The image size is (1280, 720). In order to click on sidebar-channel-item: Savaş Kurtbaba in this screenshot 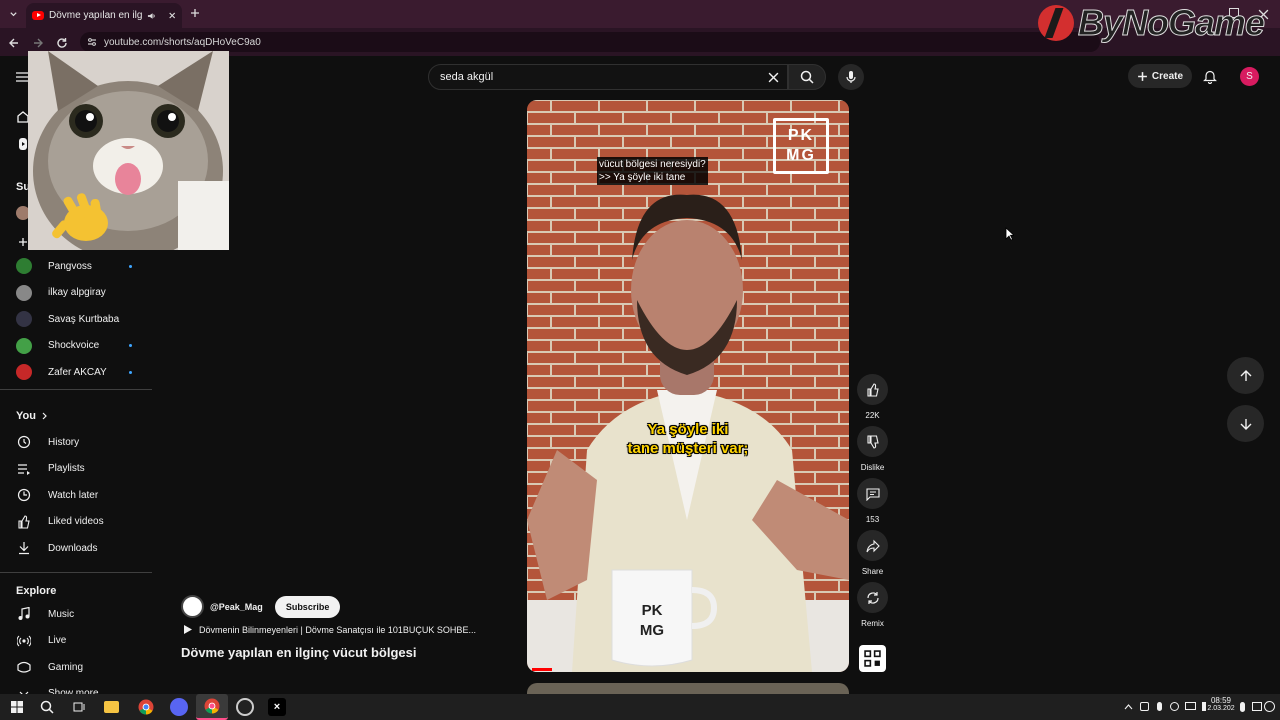, I will do `click(76, 319)`.